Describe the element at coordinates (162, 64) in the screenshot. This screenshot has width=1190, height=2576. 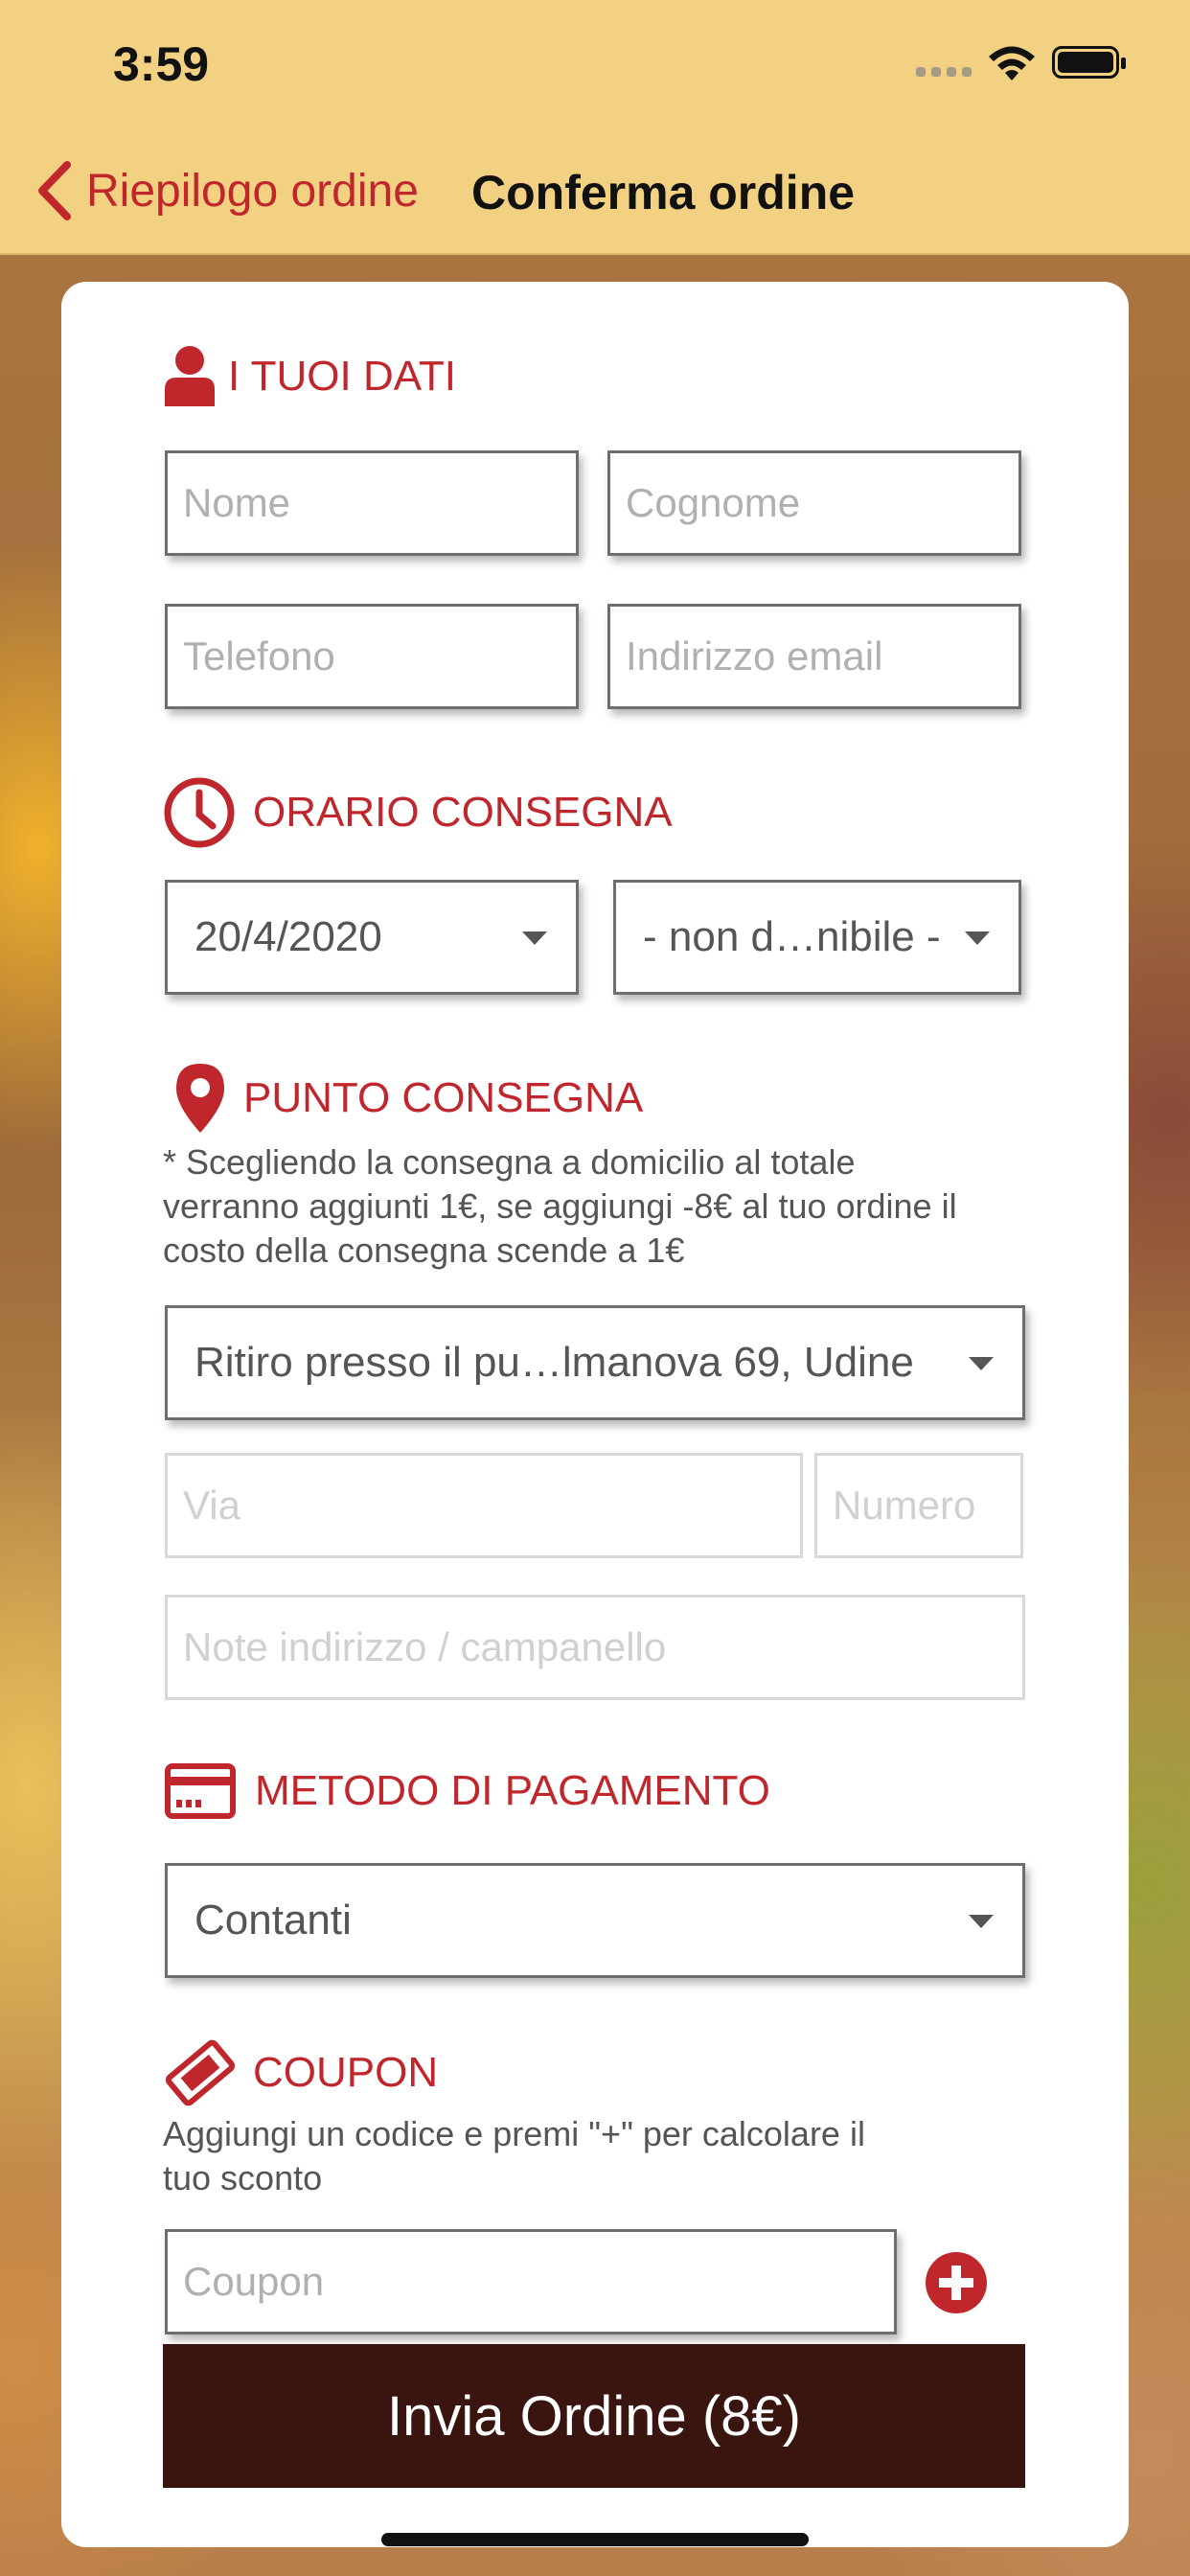
I see `status-time: 3:59` at that location.